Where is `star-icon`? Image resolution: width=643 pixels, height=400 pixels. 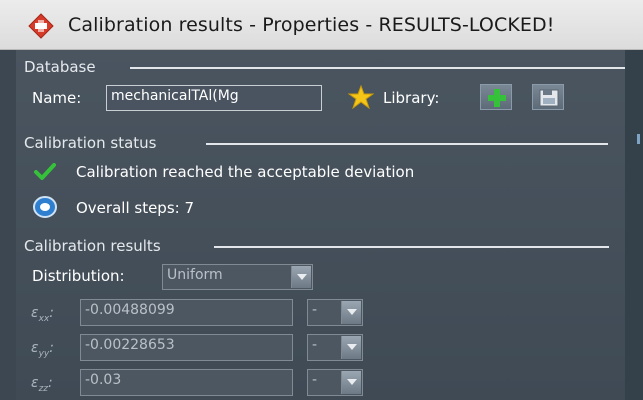 star-icon is located at coordinates (361, 97).